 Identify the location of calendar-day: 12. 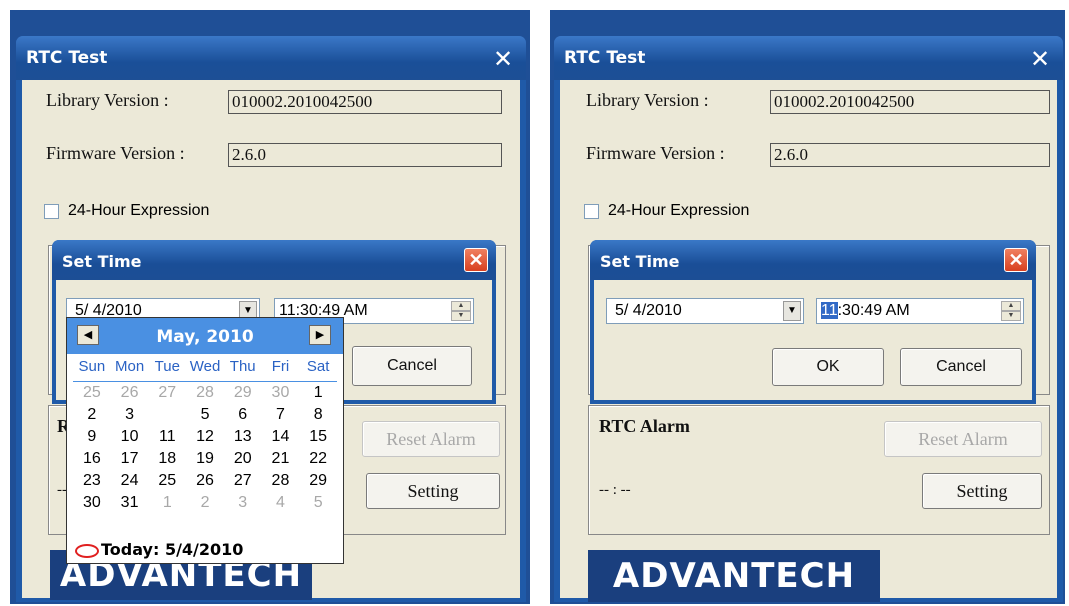
(205, 439).